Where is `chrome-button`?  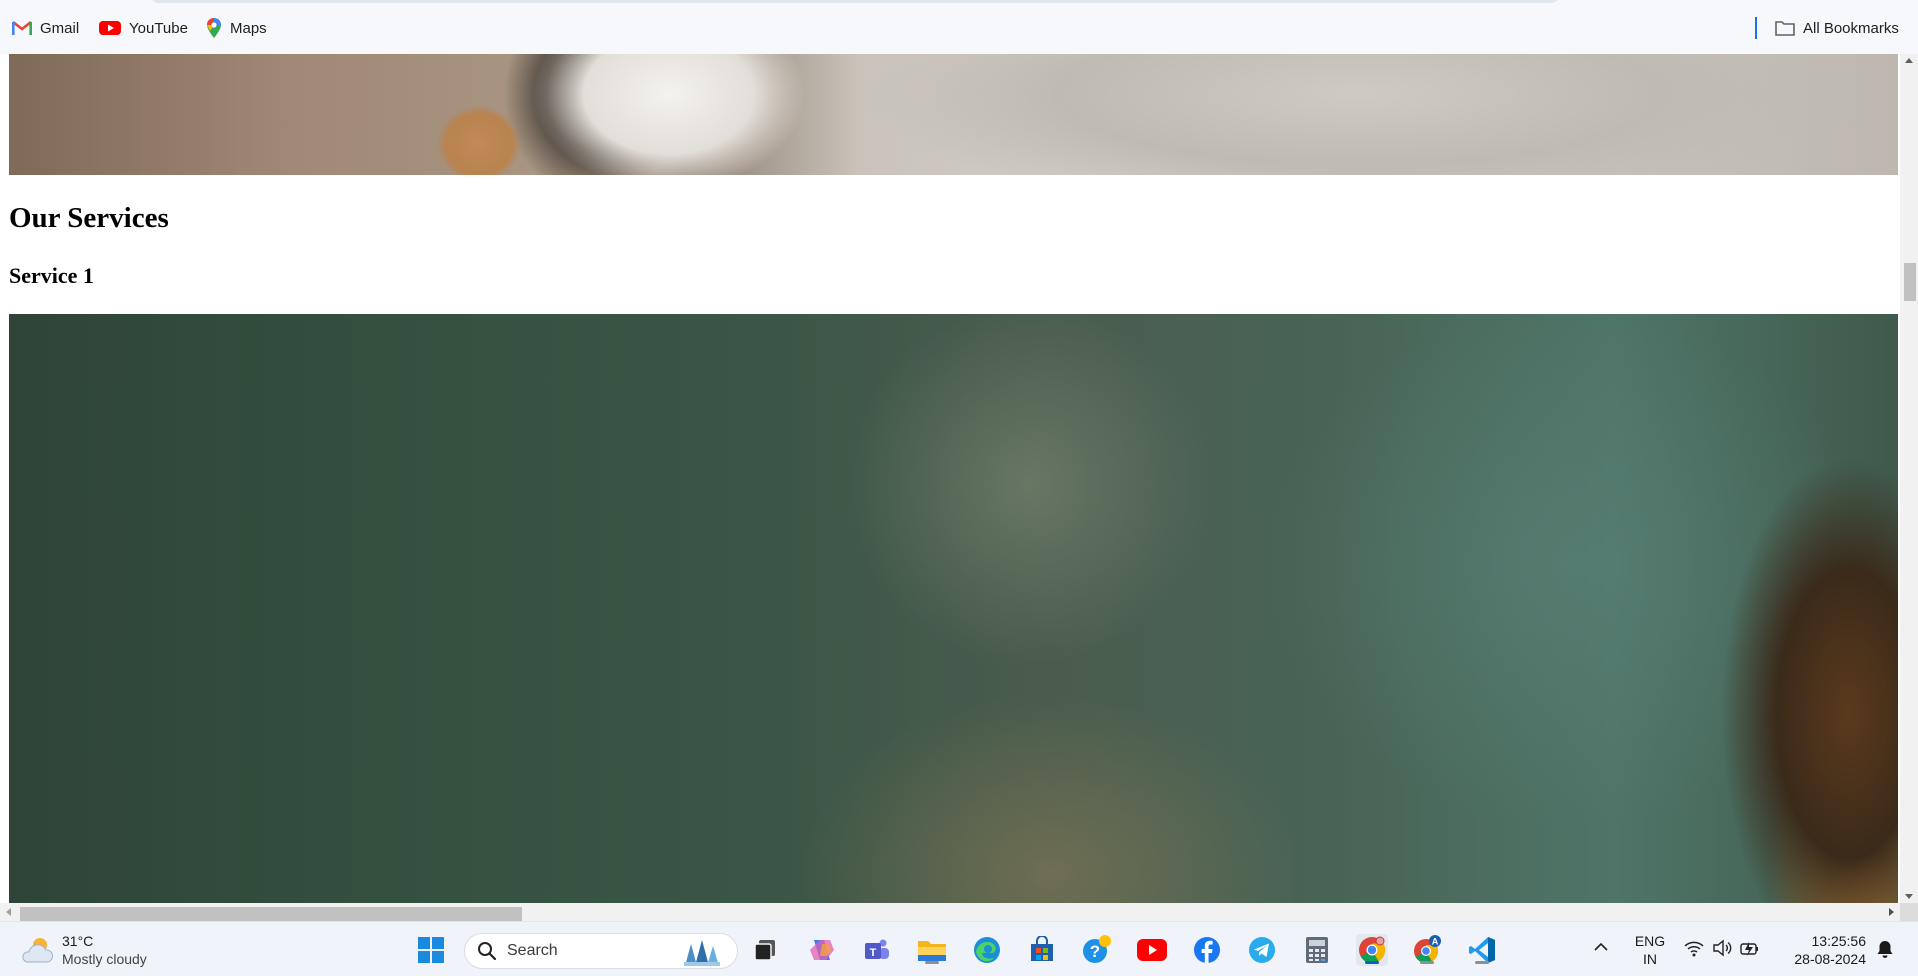
chrome-button is located at coordinates (1372, 950).